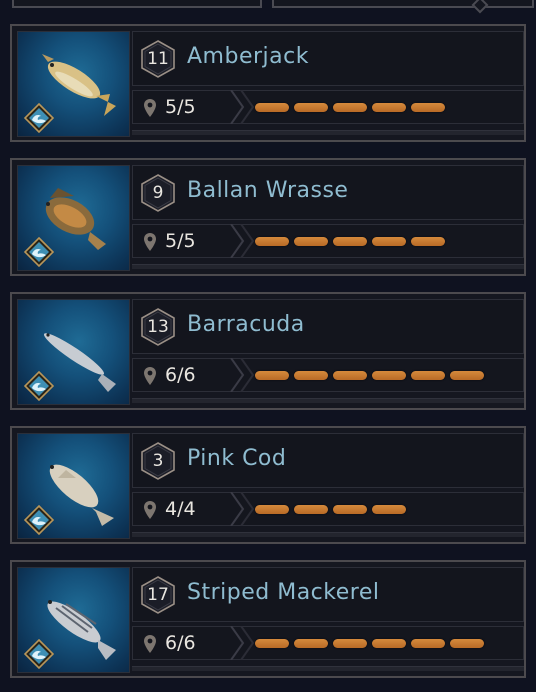 The width and height of the screenshot is (536, 692). I want to click on fish-name: Amberjack, so click(248, 56).